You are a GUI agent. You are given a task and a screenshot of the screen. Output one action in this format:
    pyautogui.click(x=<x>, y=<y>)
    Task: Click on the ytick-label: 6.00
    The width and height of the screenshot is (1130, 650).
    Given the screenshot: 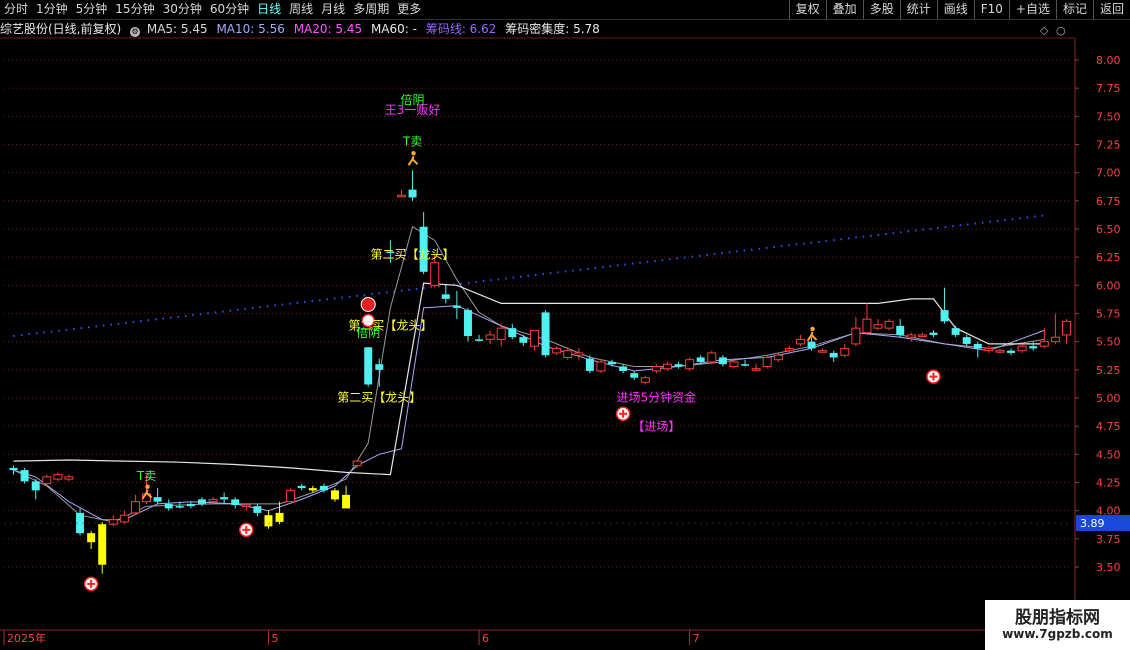 What is the action you would take?
    pyautogui.click(x=1108, y=285)
    